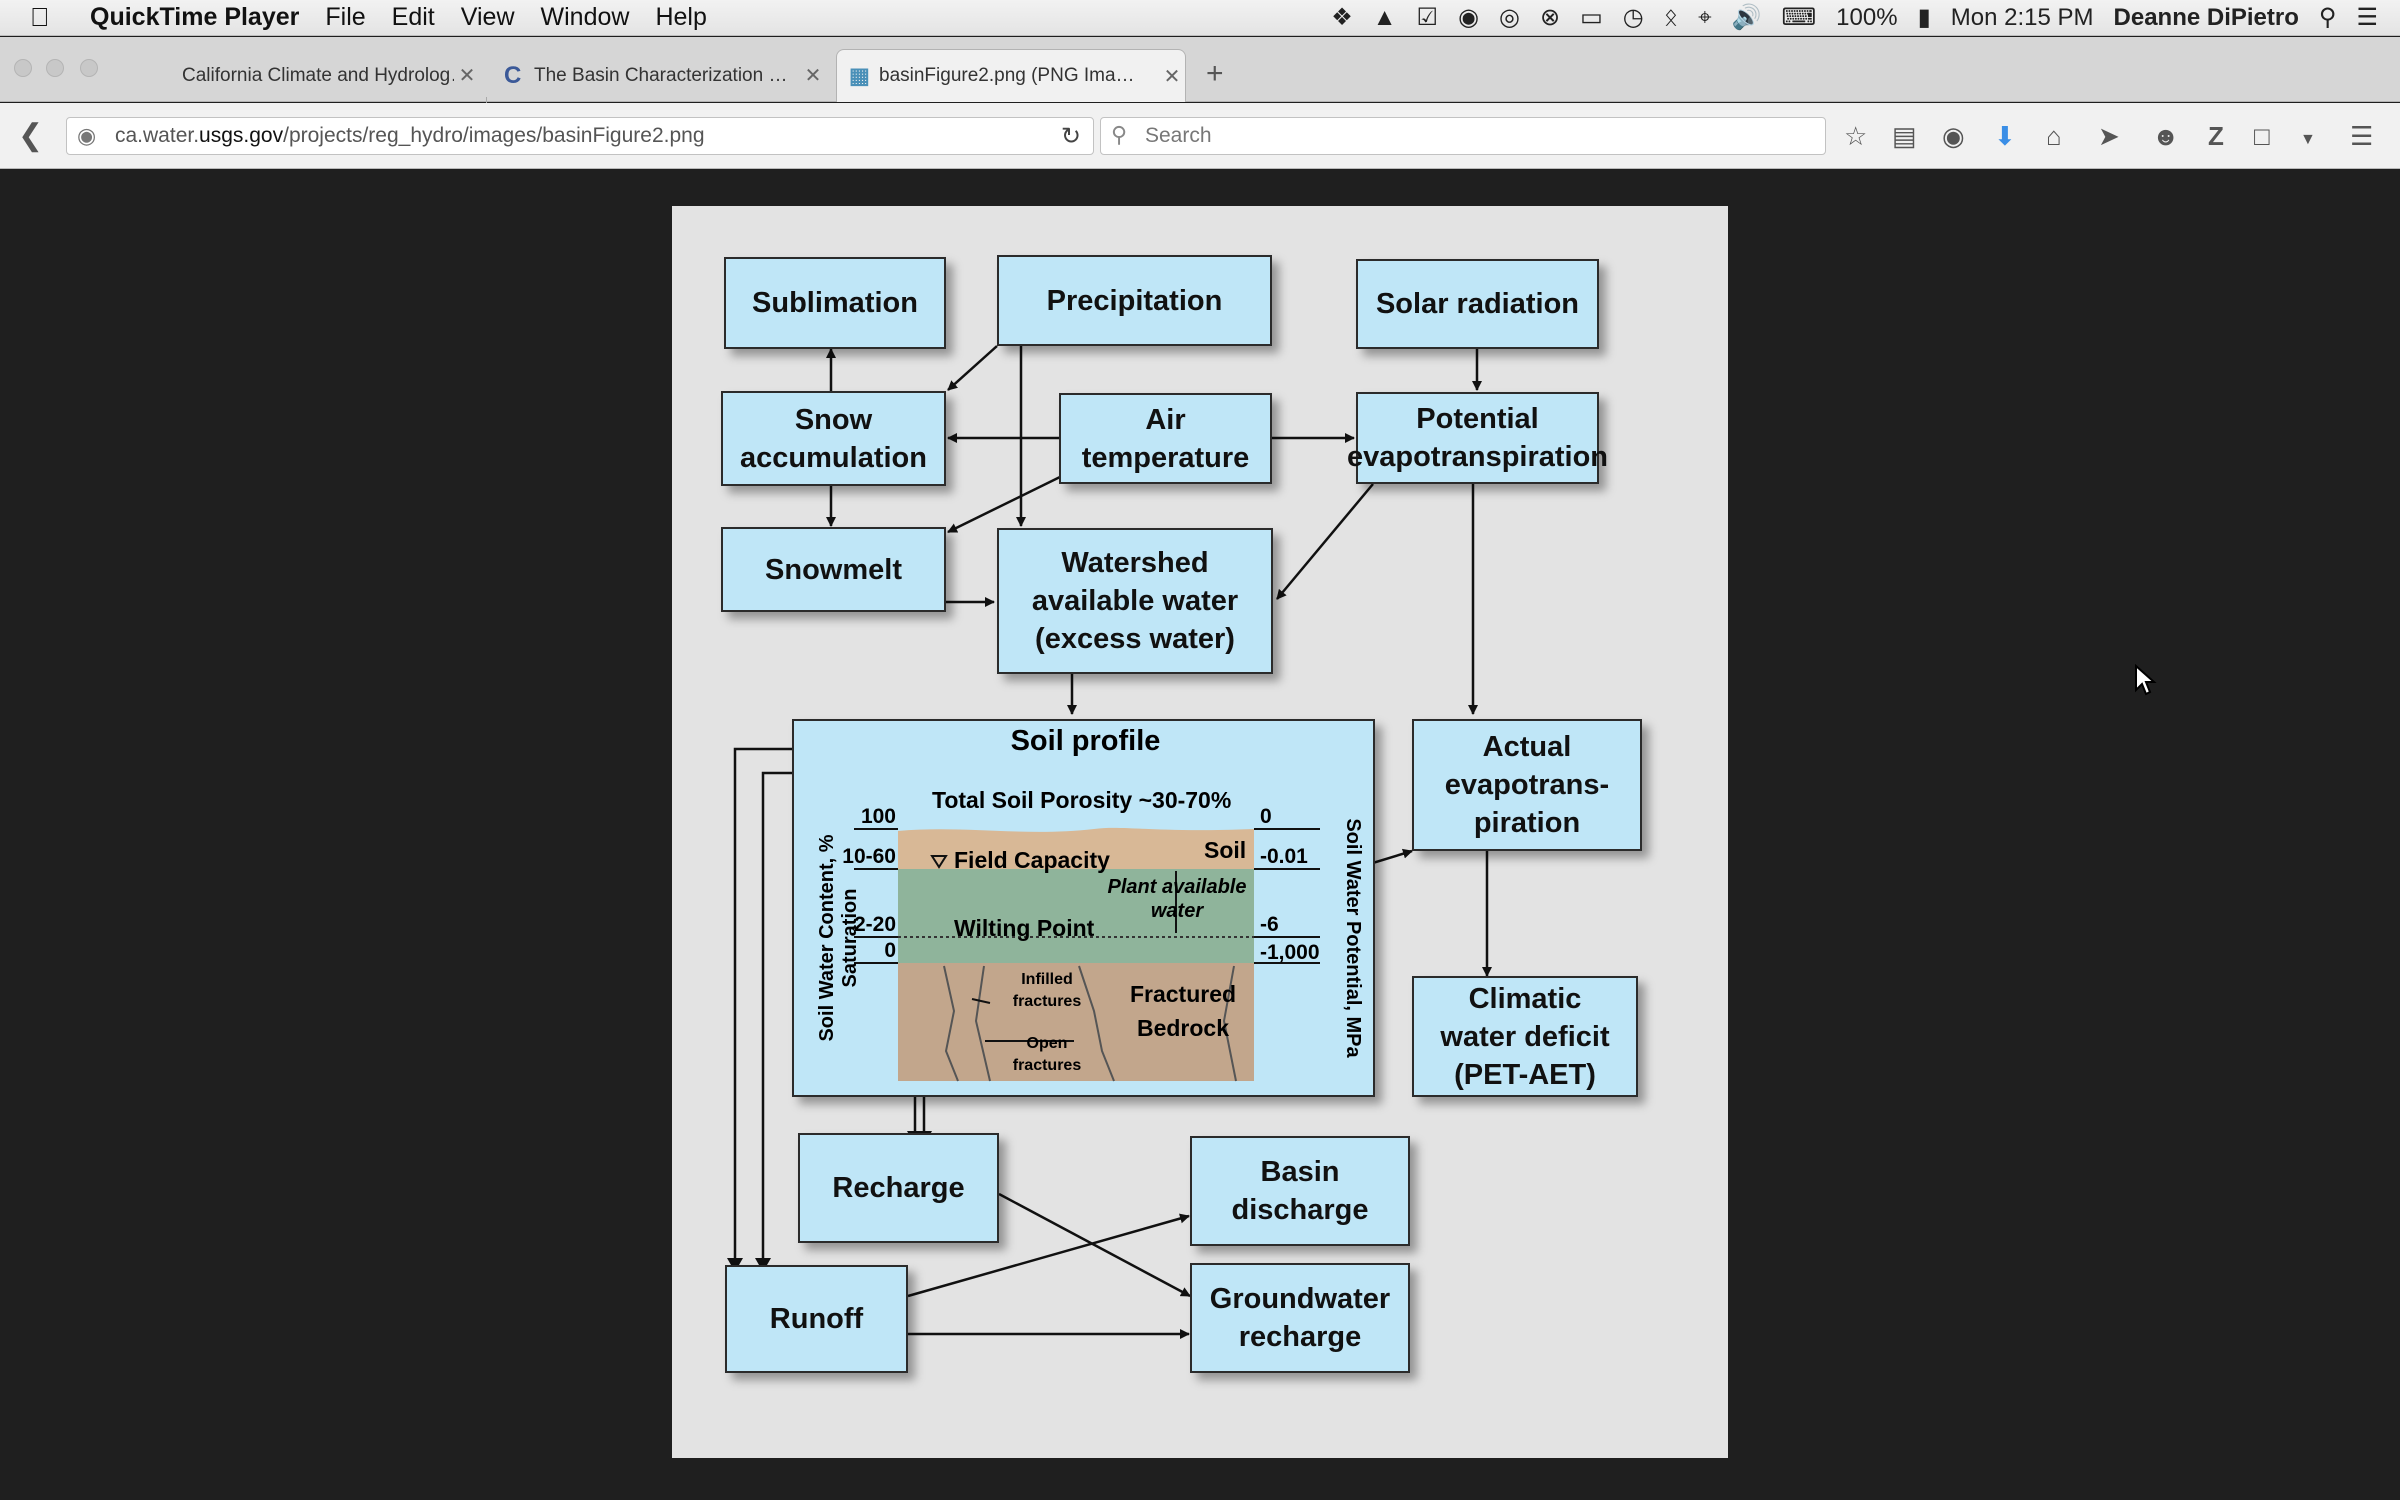  What do you see at coordinates (2165, 136) in the screenshot?
I see `chat-icon: ☻` at bounding box center [2165, 136].